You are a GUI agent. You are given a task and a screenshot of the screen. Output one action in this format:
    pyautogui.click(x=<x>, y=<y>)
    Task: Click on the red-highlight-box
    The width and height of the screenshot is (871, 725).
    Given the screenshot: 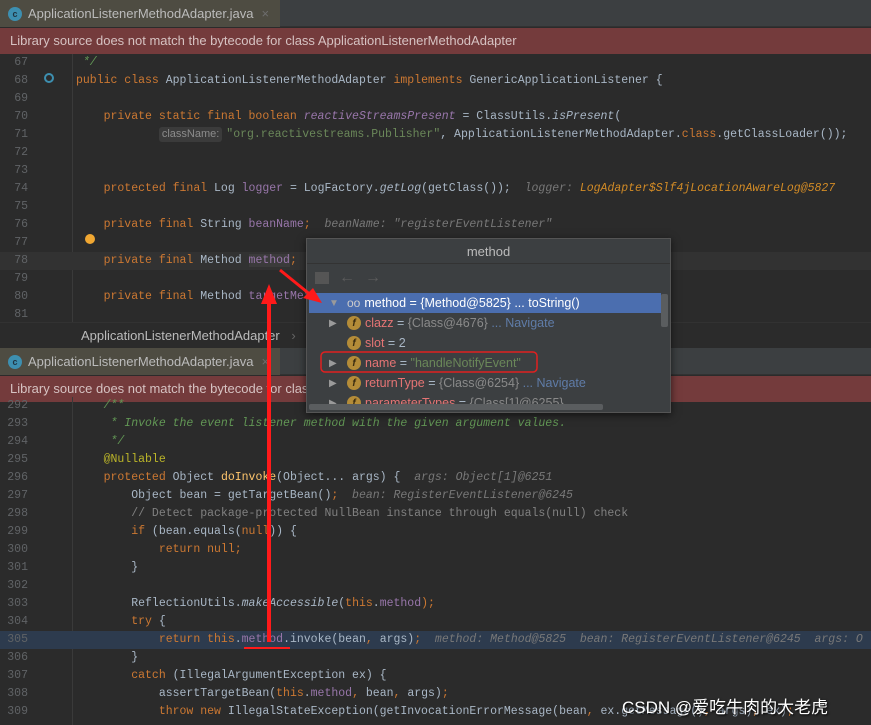 What is the action you would take?
    pyautogui.click(x=429, y=362)
    